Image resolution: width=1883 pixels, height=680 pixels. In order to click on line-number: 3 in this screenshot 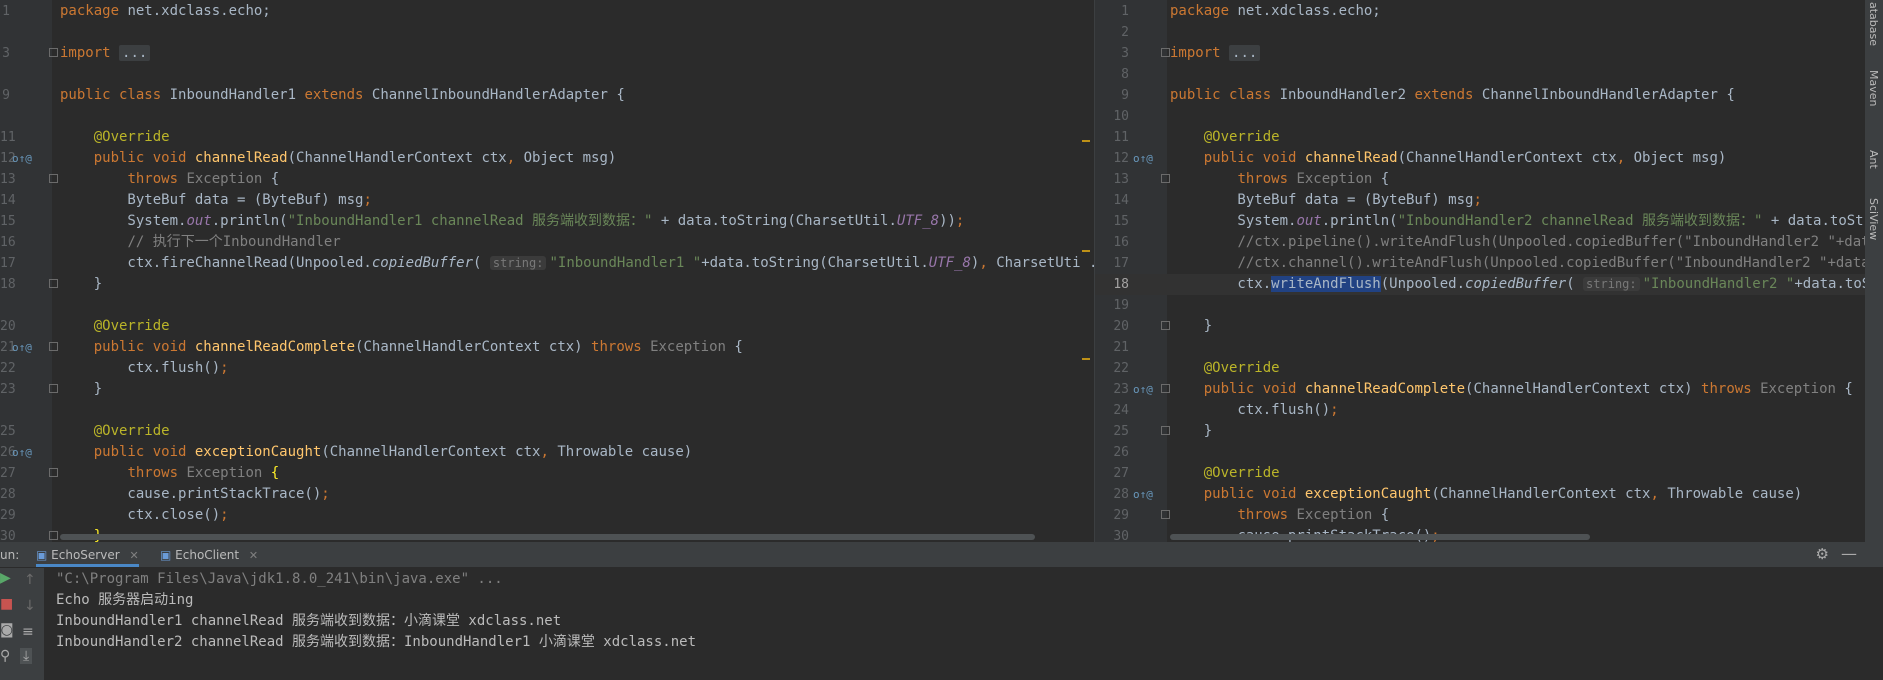, I will do `click(6, 53)`.